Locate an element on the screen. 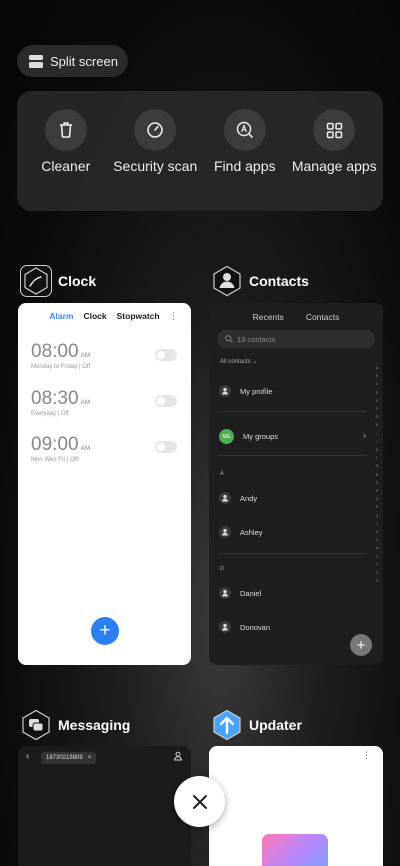 The image size is (400, 866). miui-logo-icon is located at coordinates (295, 850).